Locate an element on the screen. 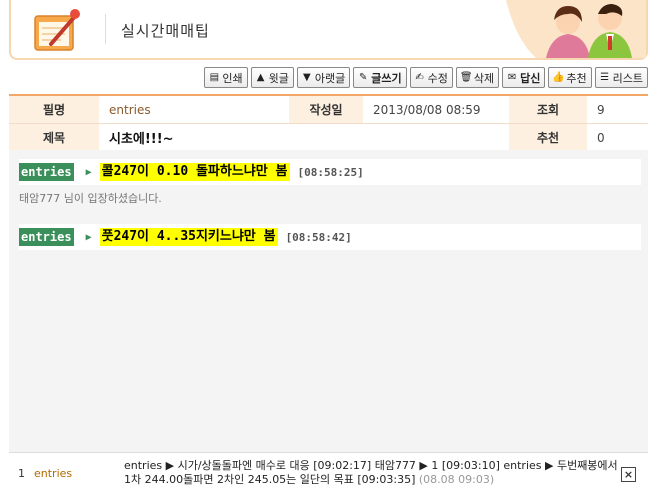  header-divider is located at coordinates (105, 29).